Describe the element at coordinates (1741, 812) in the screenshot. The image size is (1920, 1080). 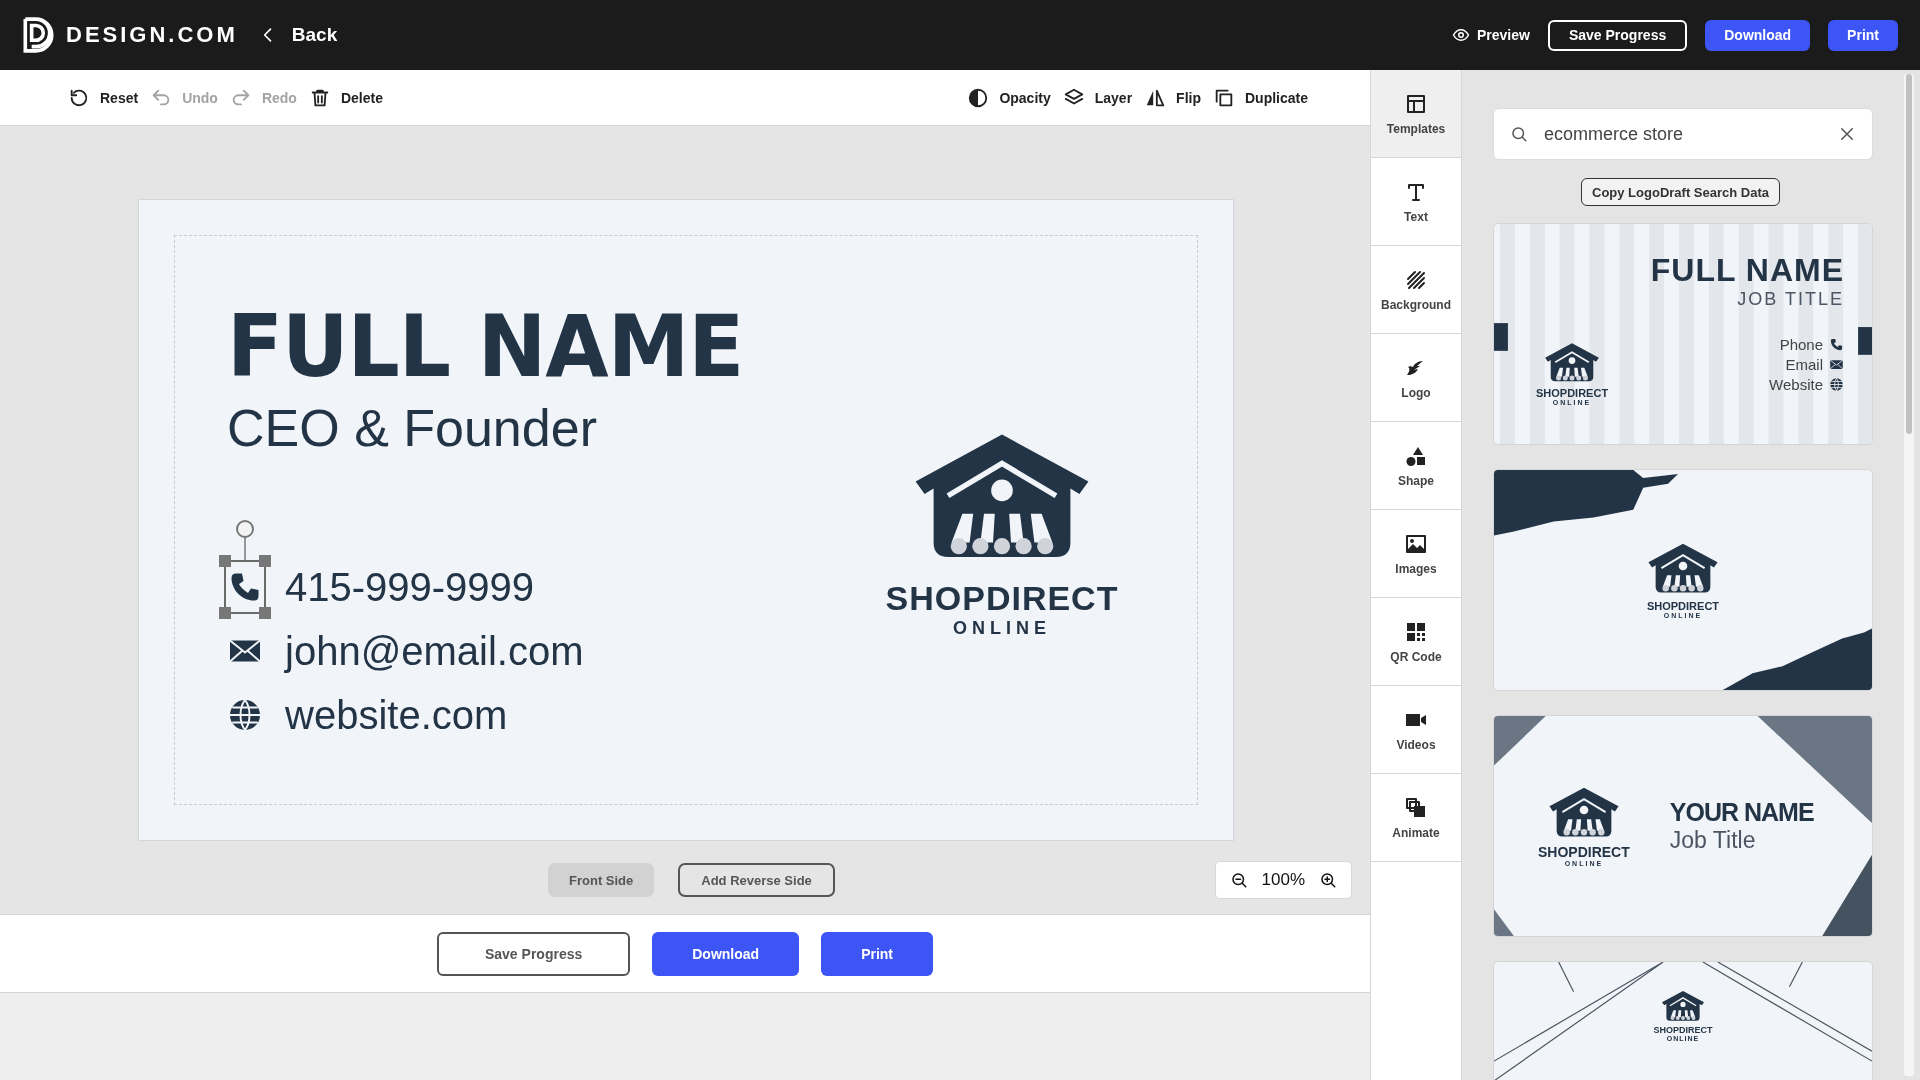
I see `name-text: YOUR NAME` at that location.